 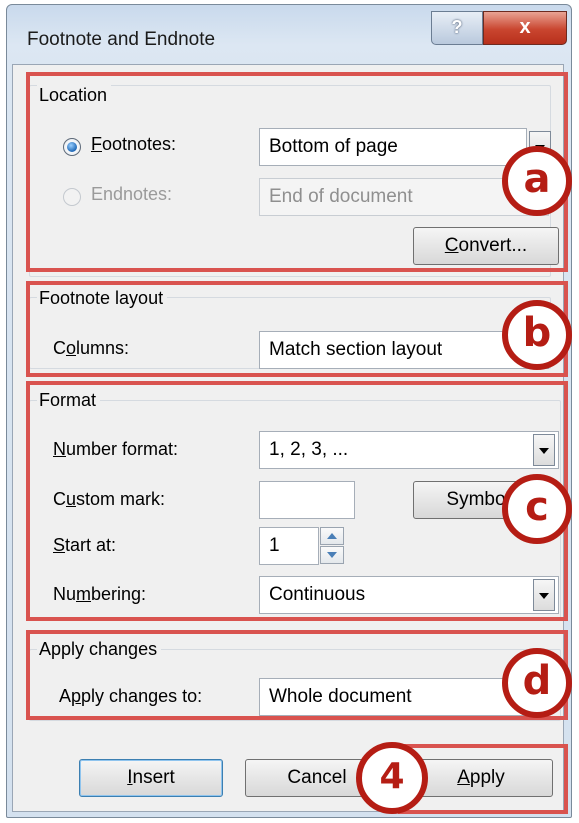 I want to click on title-bar: Footnote and Endnote ? x, so click(x=289, y=35).